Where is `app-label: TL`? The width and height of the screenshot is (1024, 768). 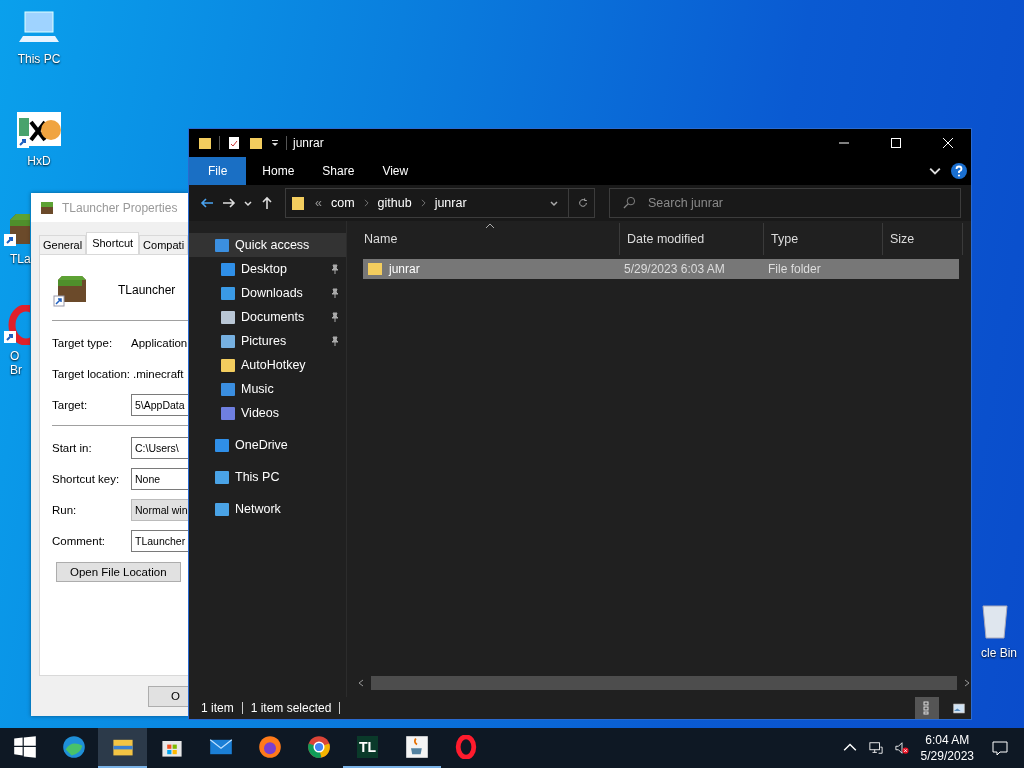 app-label: TL is located at coordinates (367, 747).